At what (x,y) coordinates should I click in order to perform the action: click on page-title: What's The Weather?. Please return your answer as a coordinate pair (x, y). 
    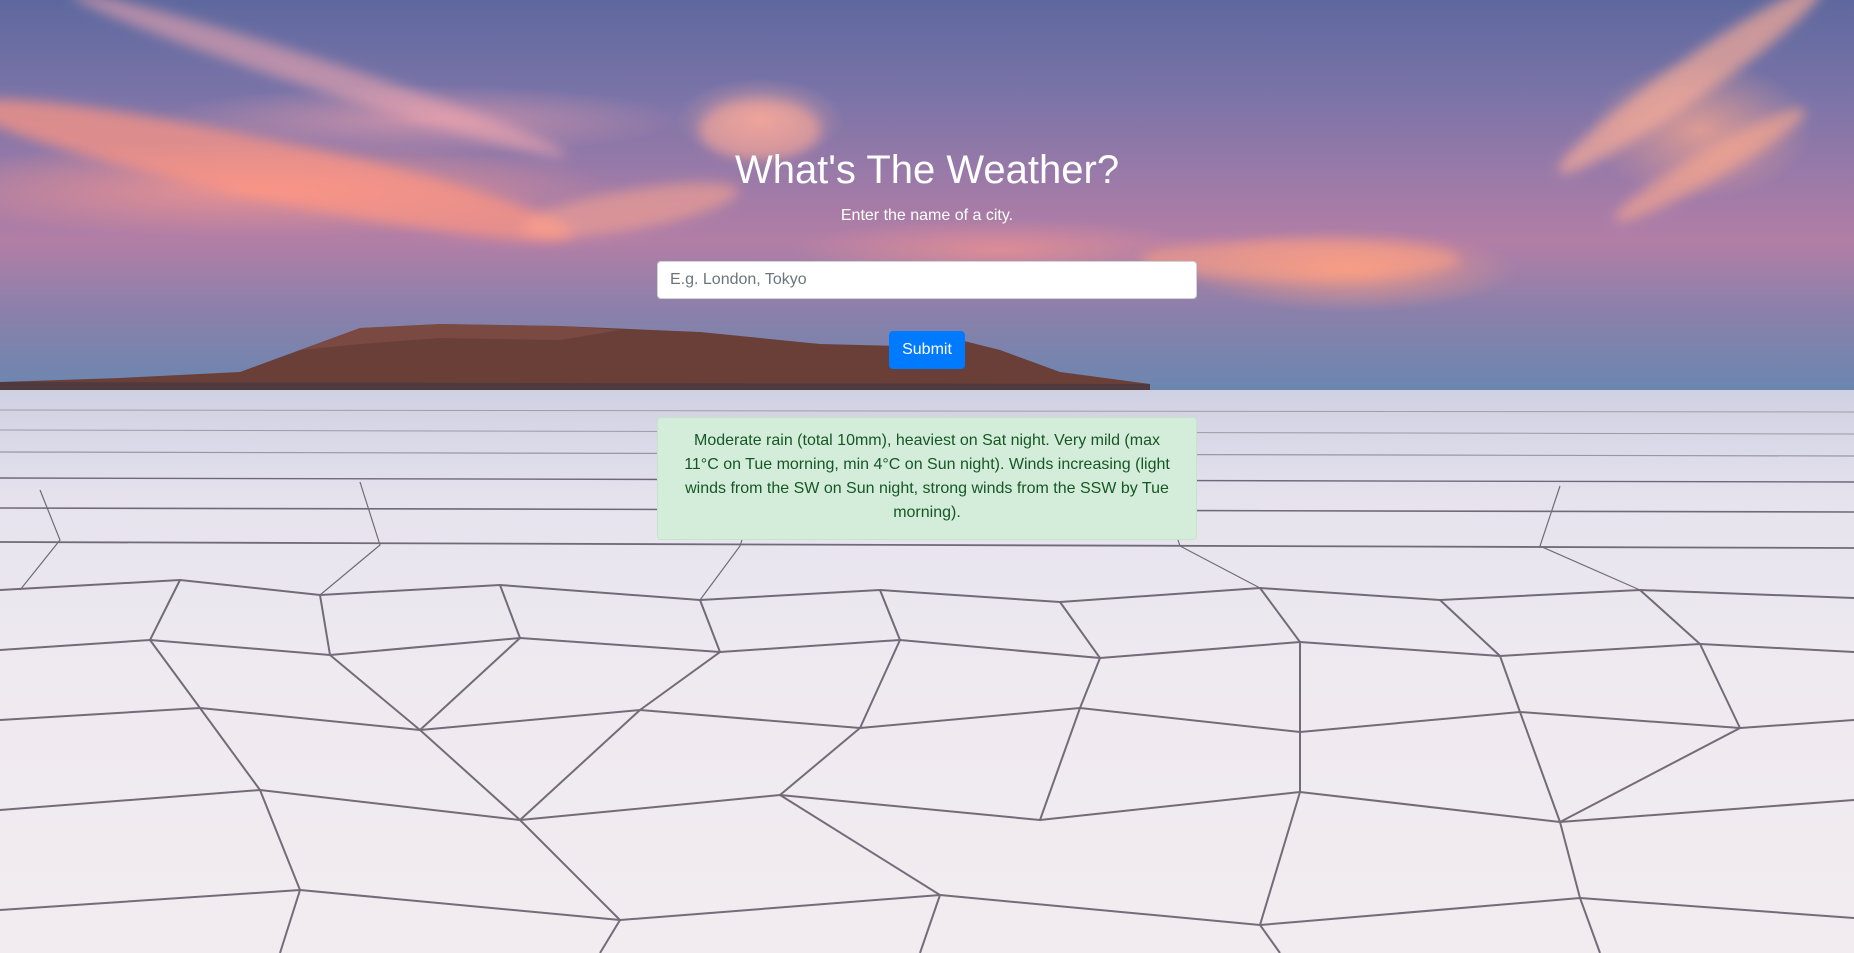
    Looking at the image, I should click on (927, 170).